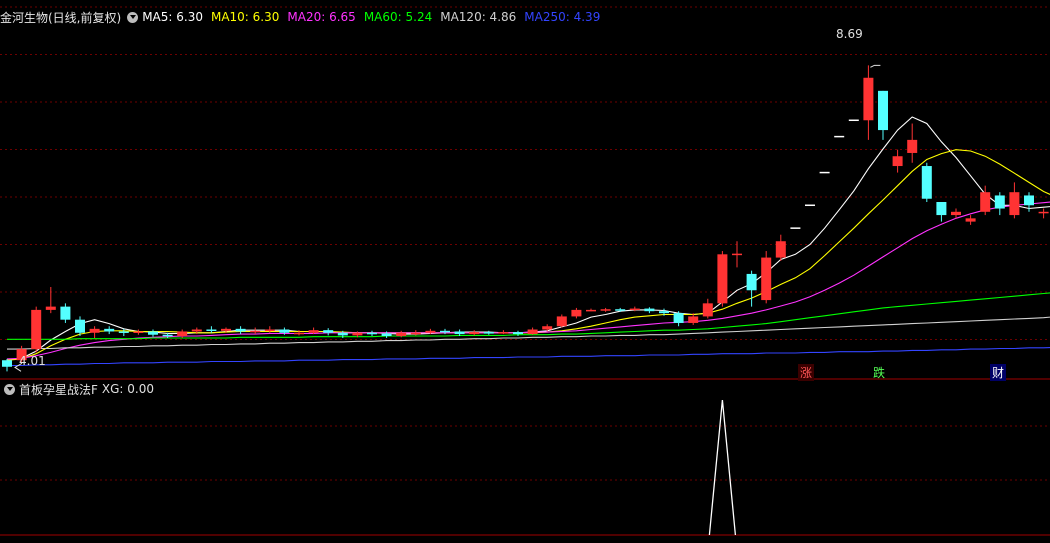 Image resolution: width=1050 pixels, height=543 pixels. What do you see at coordinates (32, 361) in the screenshot?
I see `low-price-label: 4.01` at bounding box center [32, 361].